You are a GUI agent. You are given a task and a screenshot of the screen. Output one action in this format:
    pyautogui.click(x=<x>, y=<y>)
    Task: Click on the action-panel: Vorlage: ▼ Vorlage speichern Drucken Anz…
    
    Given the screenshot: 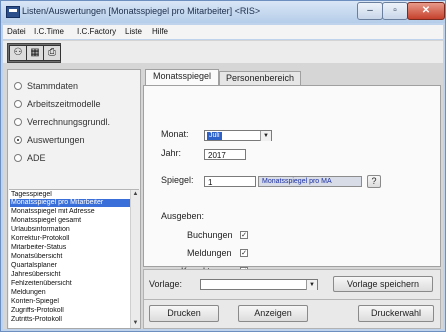 What is the action you would take?
    pyautogui.click(x=292, y=299)
    